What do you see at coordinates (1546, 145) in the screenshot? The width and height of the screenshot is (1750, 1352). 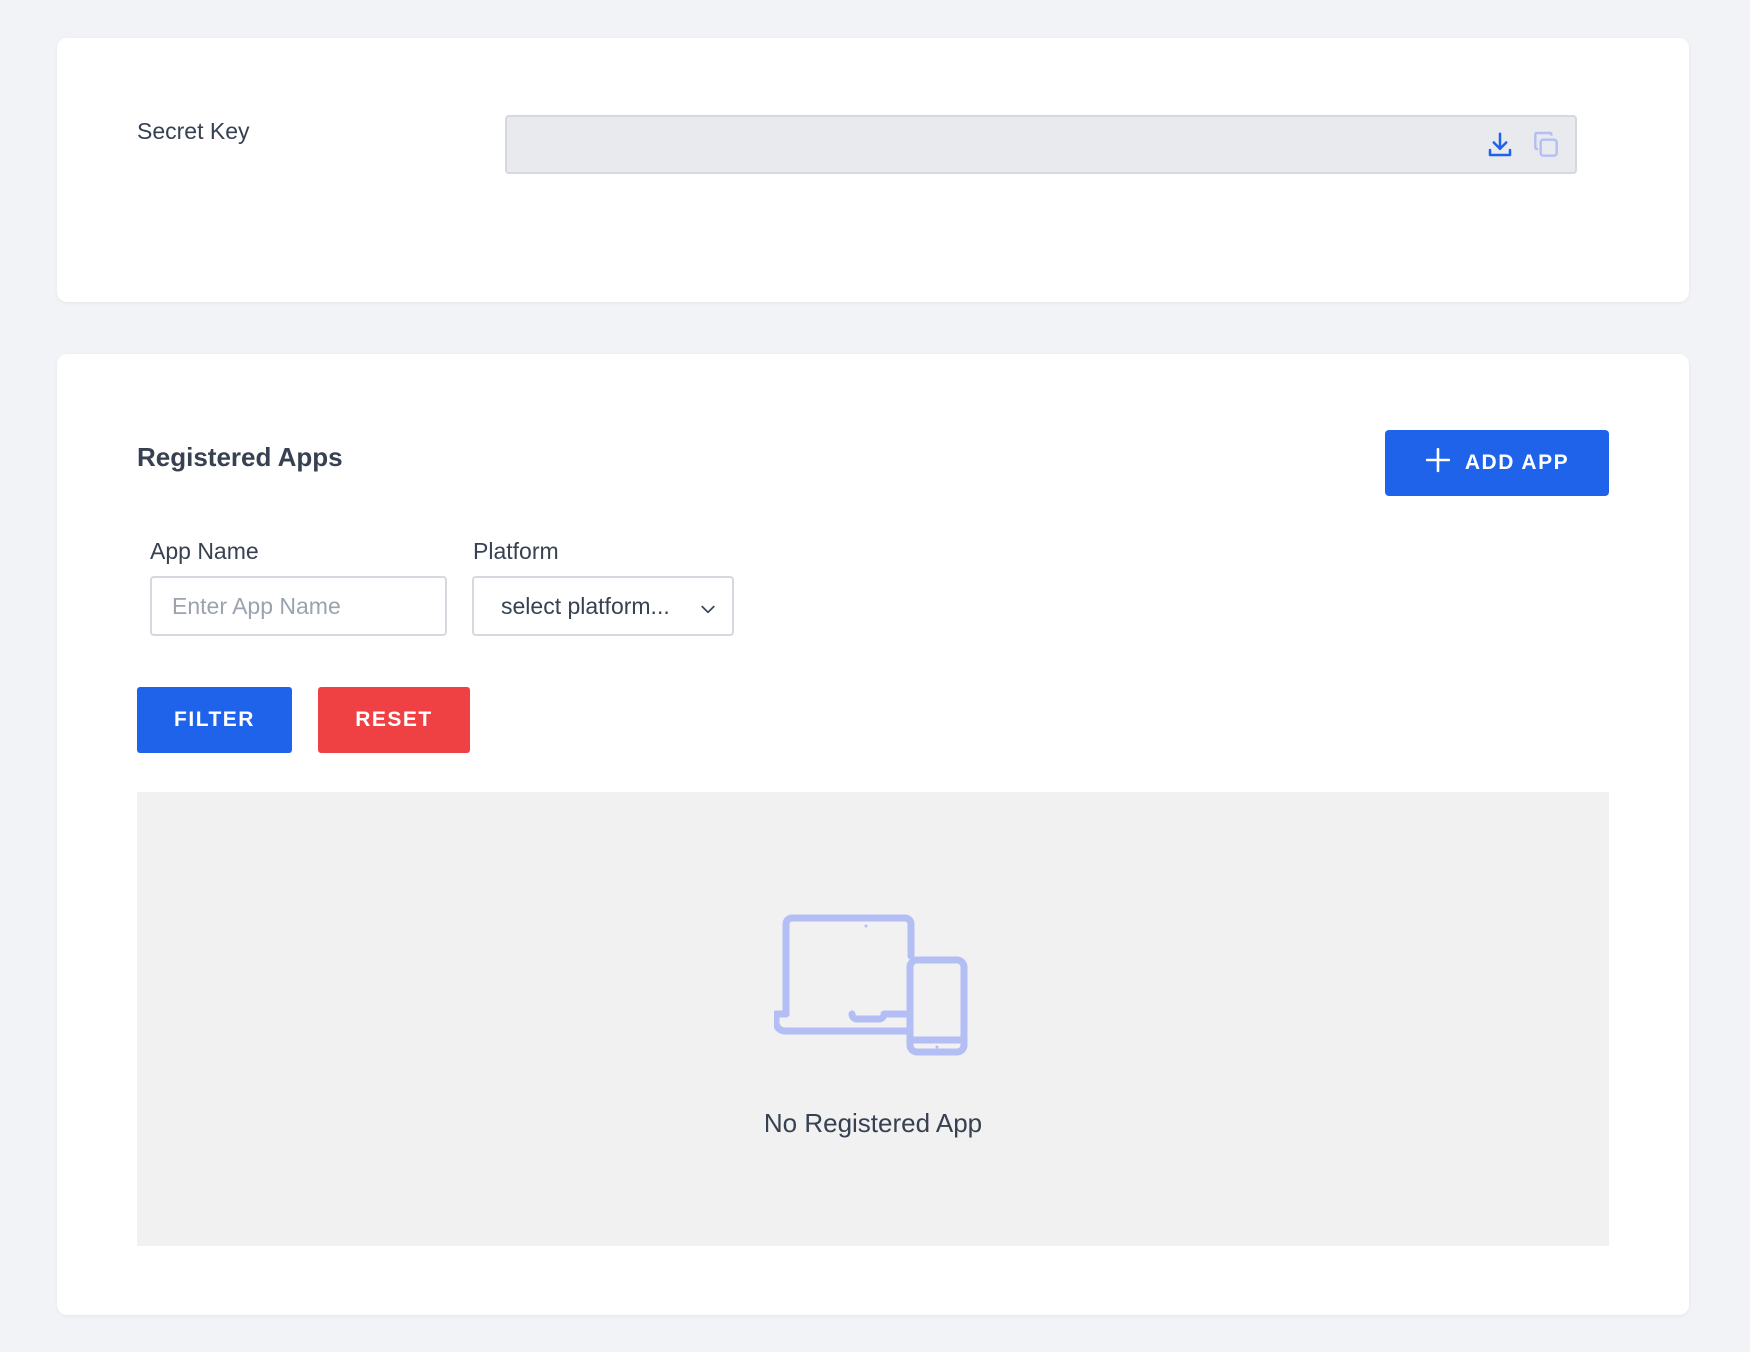 I see `copy-icon` at bounding box center [1546, 145].